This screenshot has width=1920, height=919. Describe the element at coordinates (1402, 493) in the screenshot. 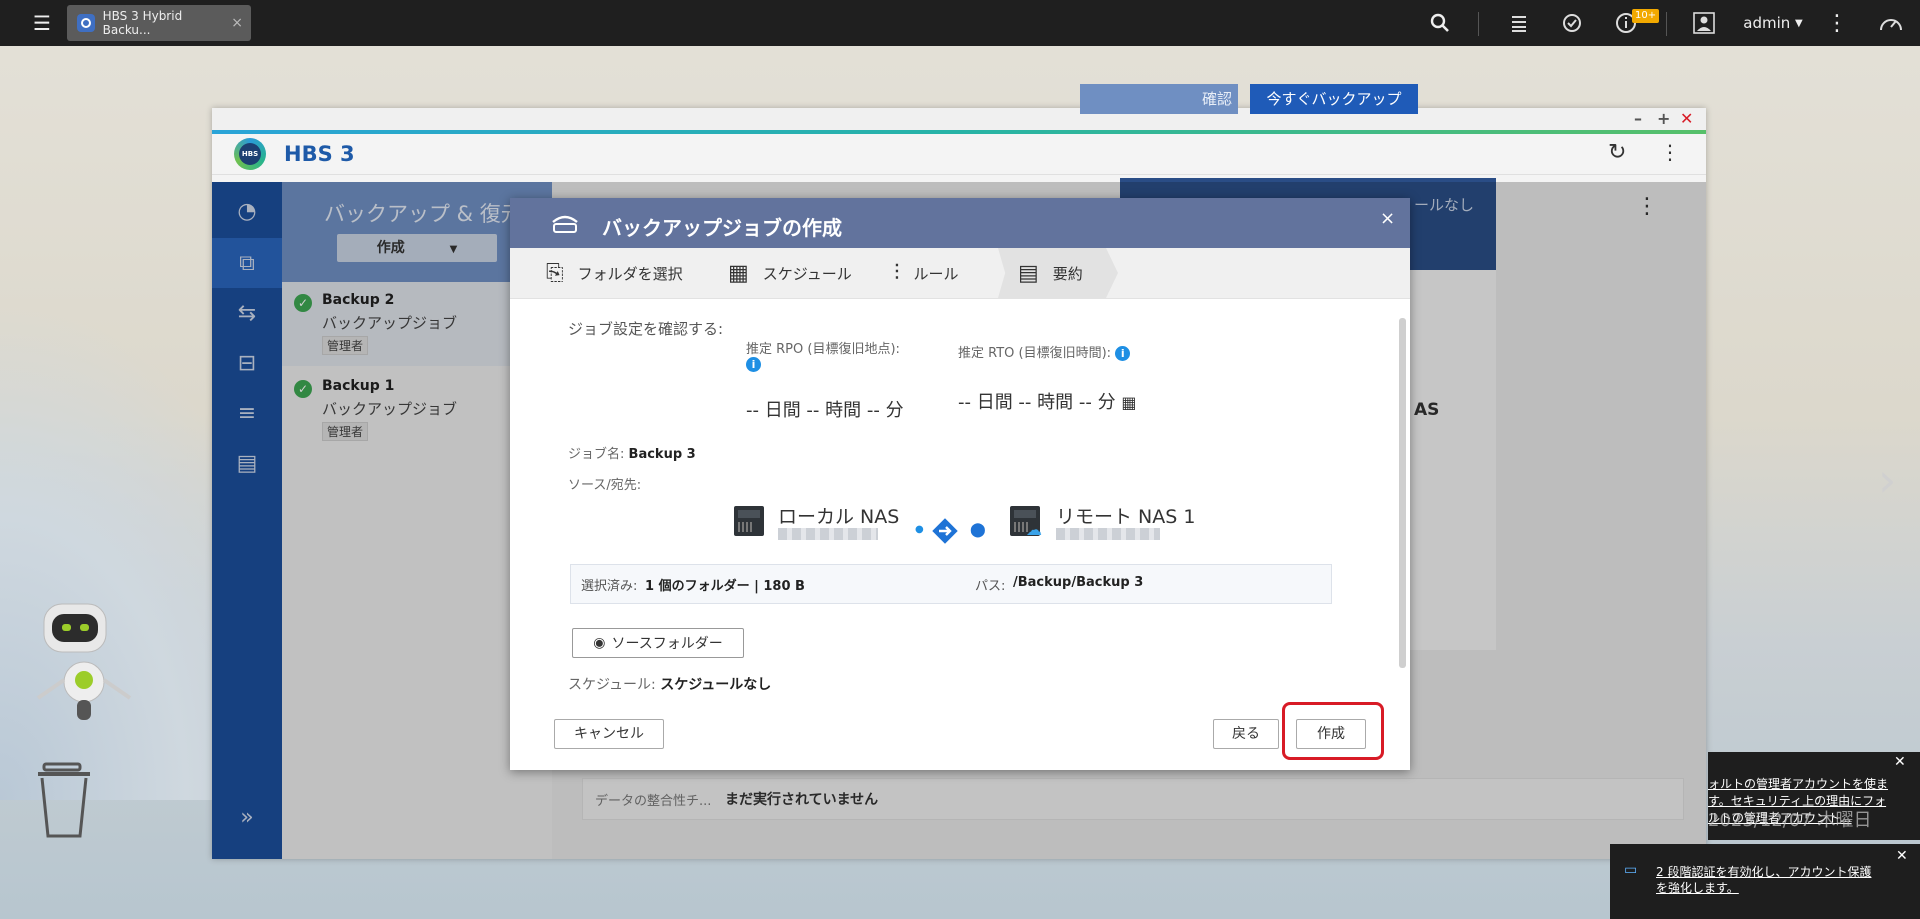

I see `dialog-scrollbar` at that location.